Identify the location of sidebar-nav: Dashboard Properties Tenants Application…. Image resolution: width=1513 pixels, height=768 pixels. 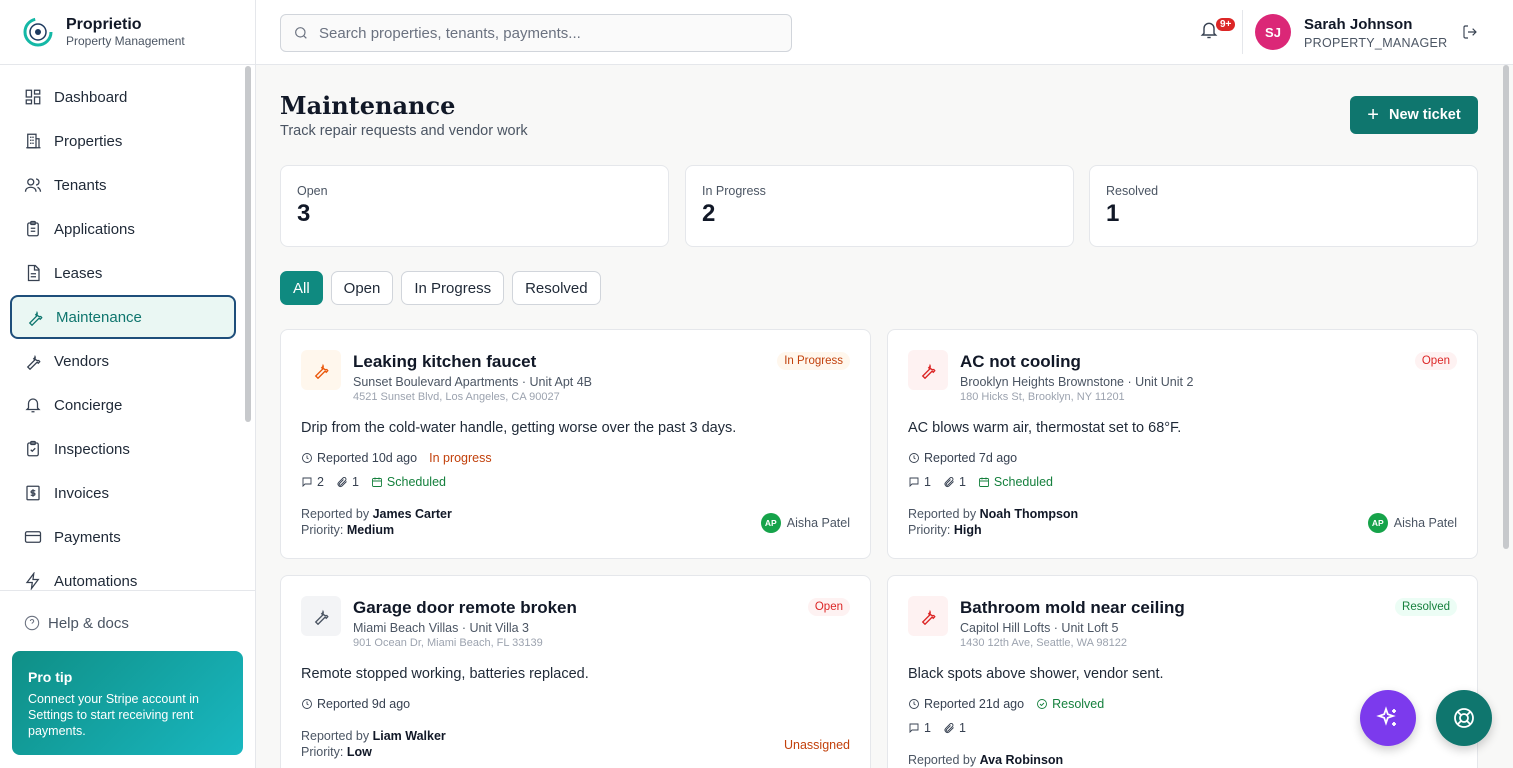
(123, 339).